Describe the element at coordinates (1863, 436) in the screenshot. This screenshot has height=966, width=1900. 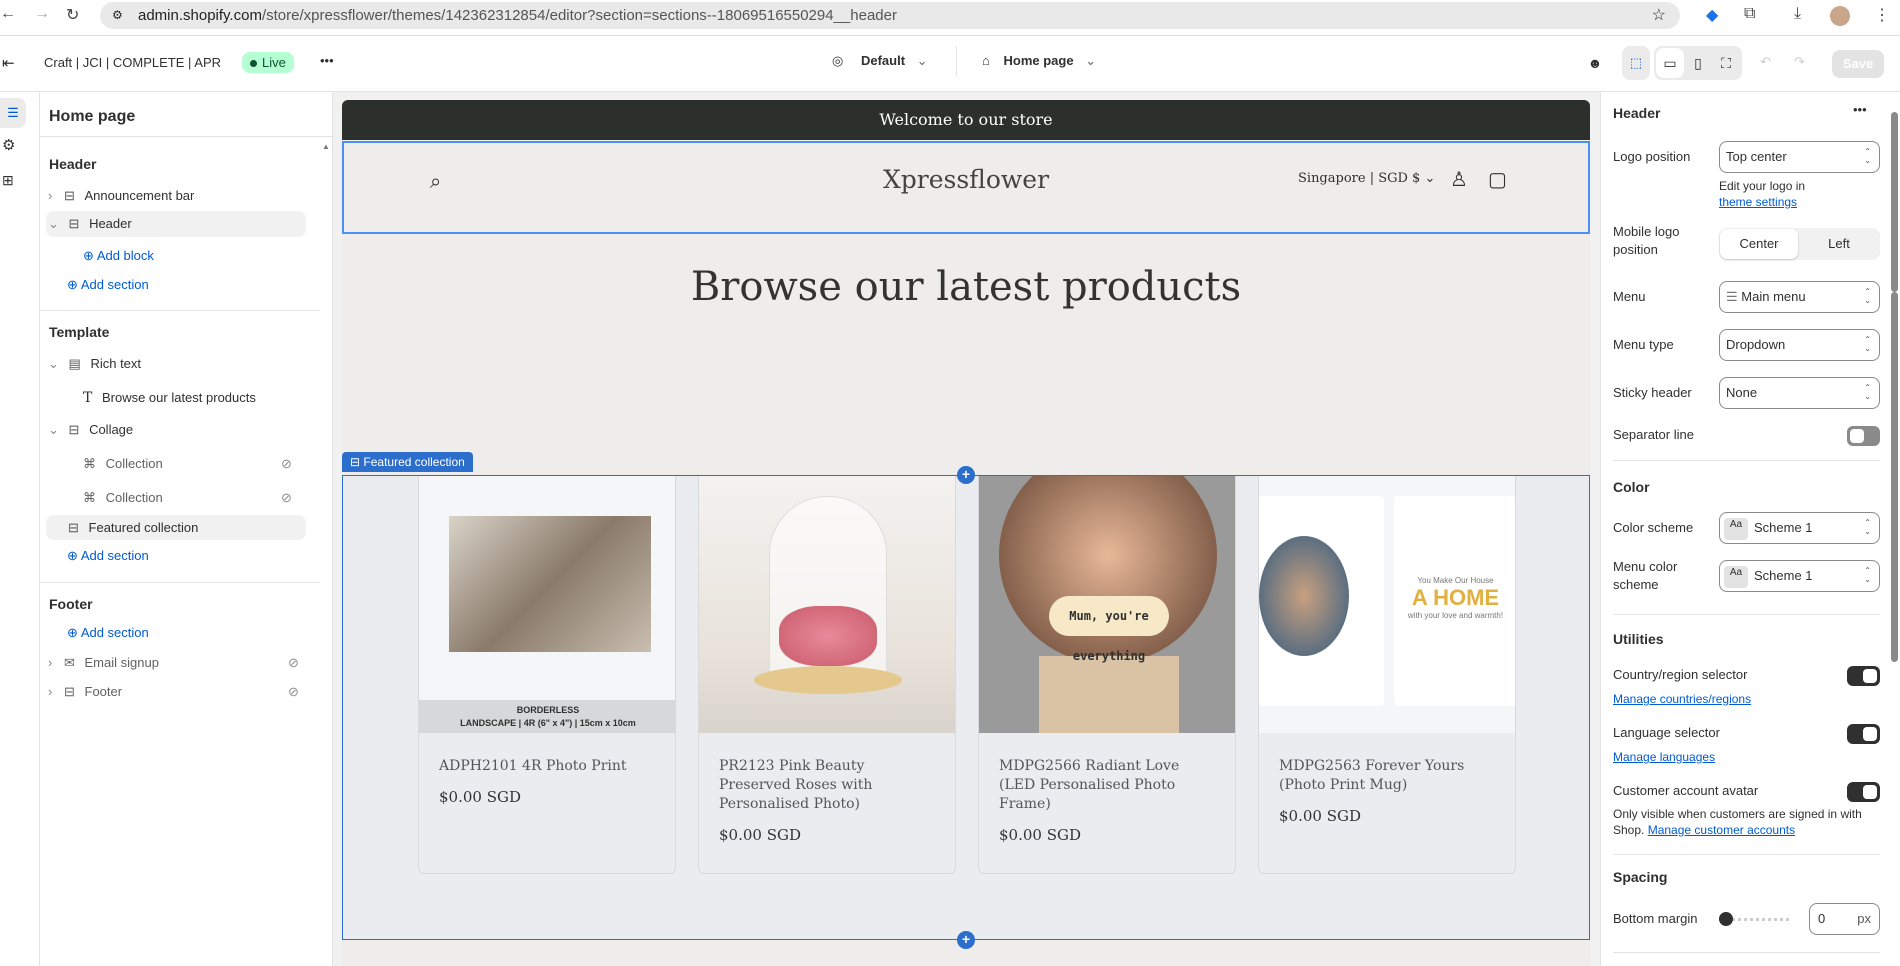
I see `separator-line-toggle` at that location.